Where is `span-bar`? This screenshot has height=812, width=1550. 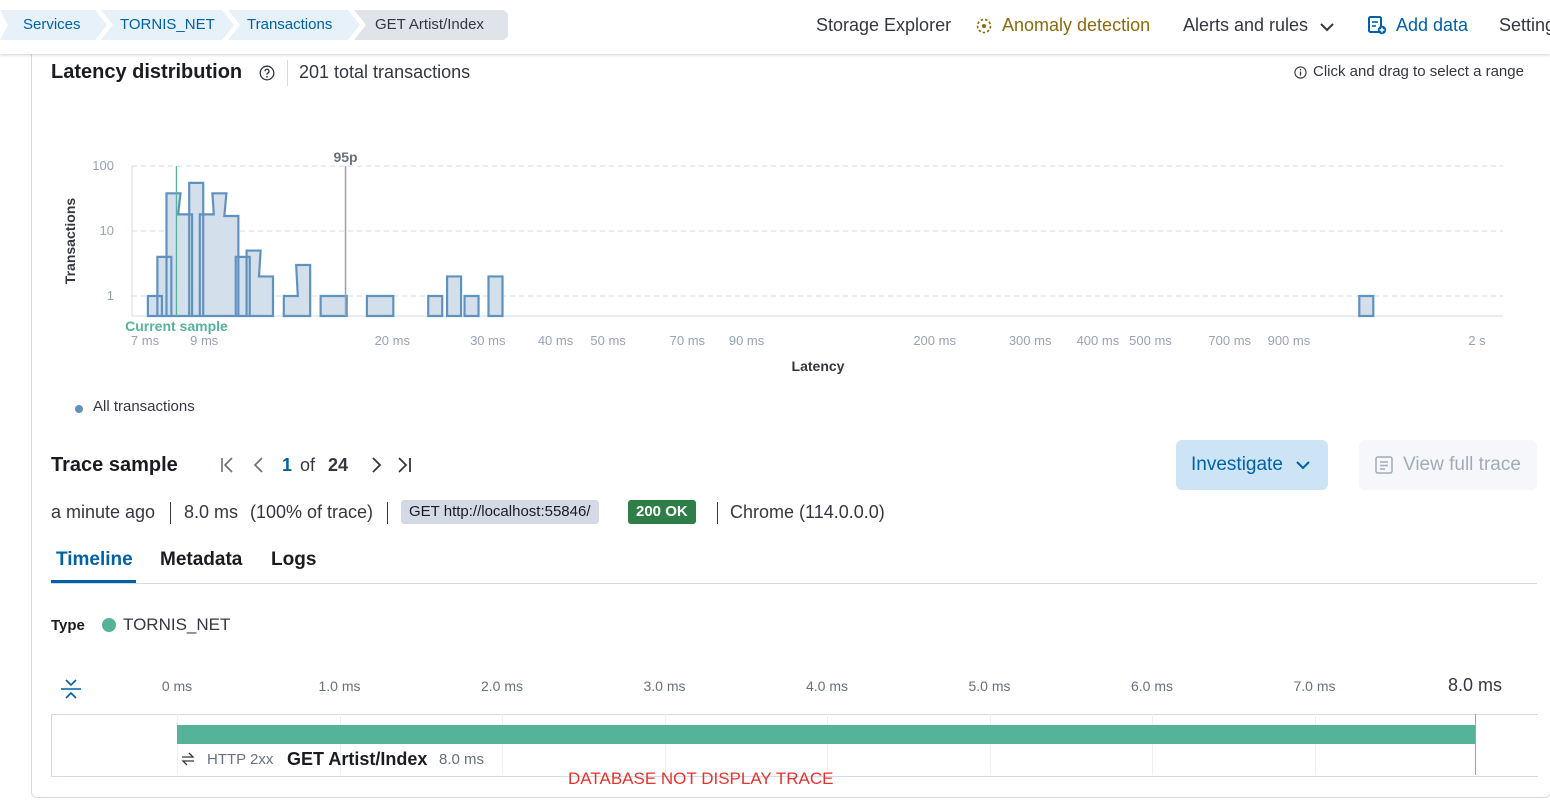
span-bar is located at coordinates (826, 734).